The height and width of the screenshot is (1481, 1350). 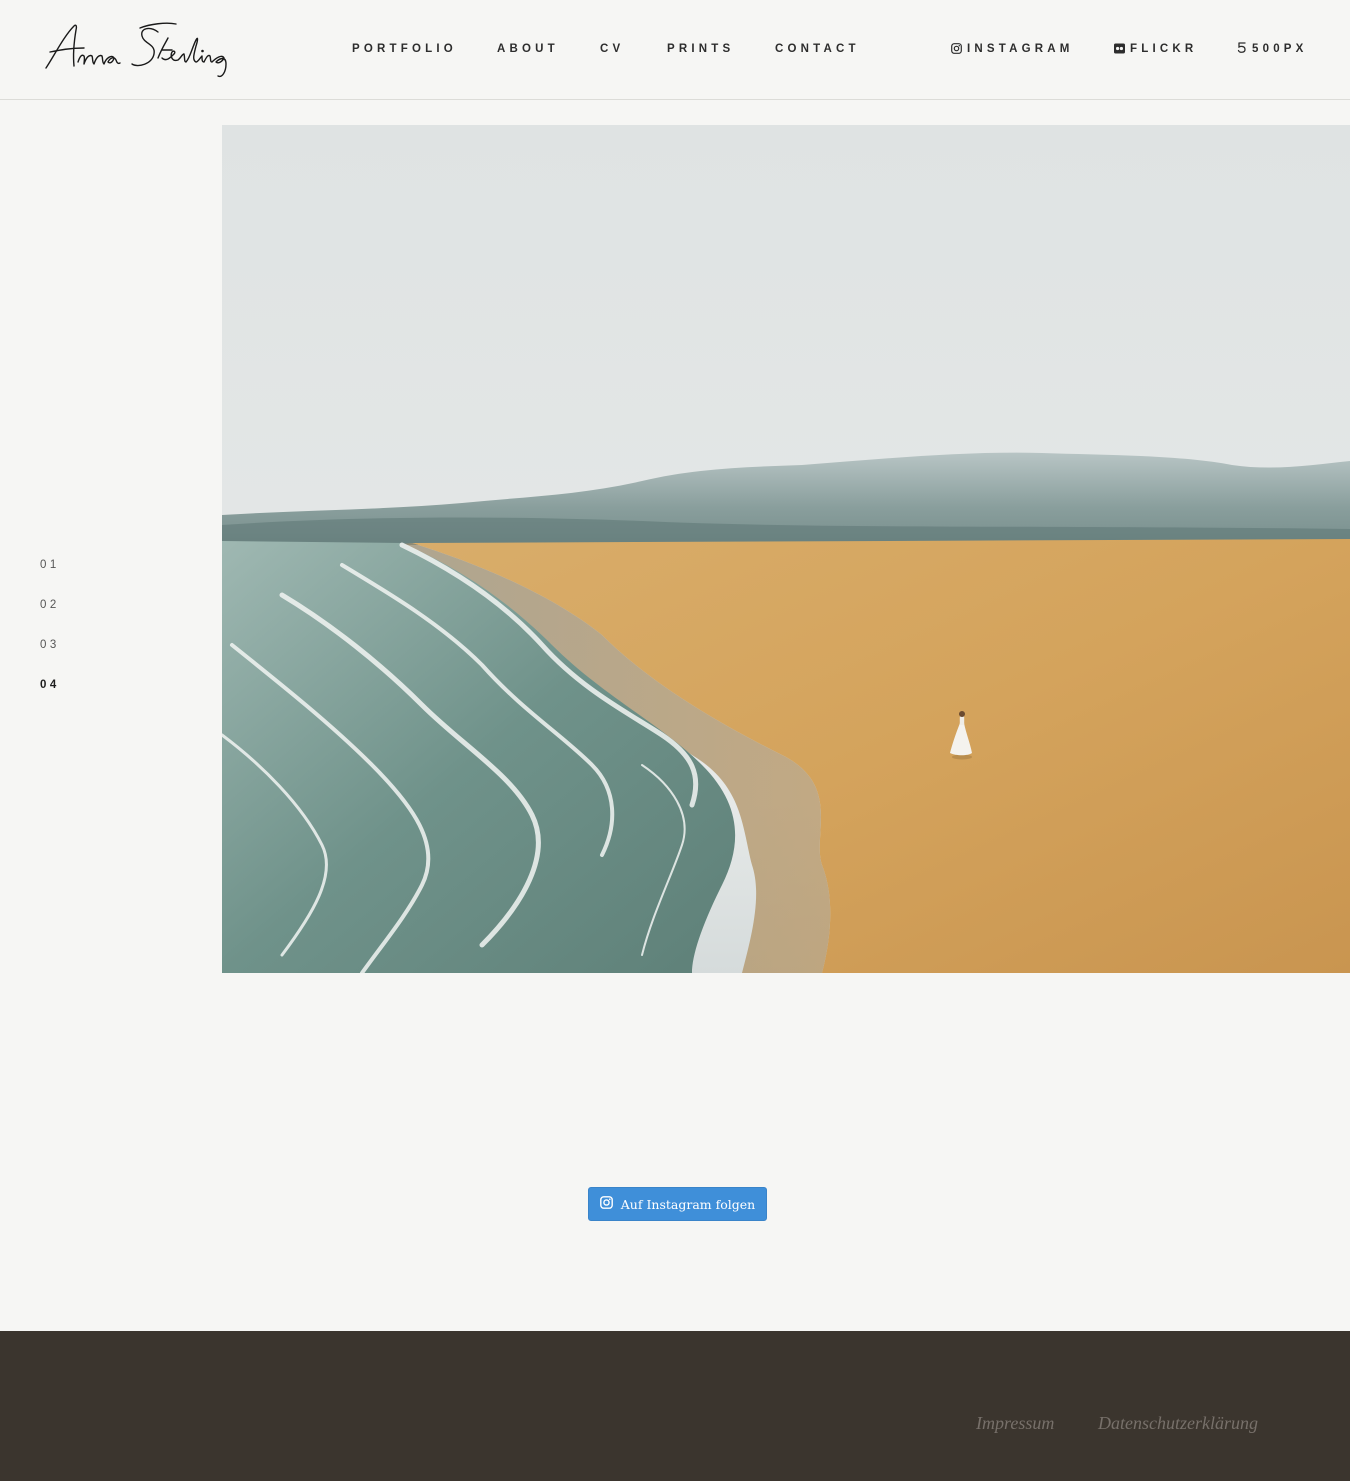 I want to click on social-flickr-label: FLICKR, so click(x=1164, y=49).